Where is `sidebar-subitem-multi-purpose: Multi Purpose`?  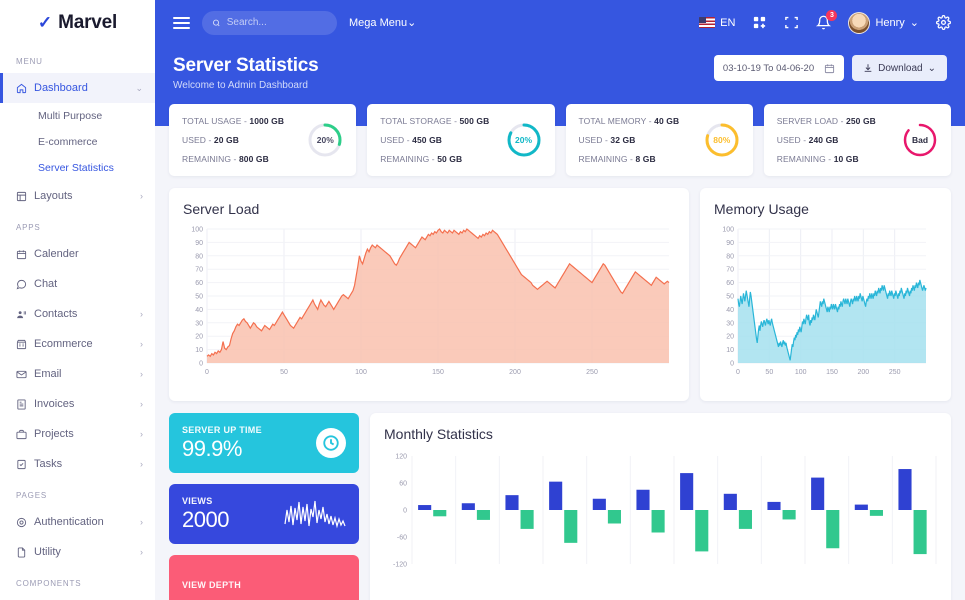 sidebar-subitem-multi-purpose: Multi Purpose is located at coordinates (77, 116).